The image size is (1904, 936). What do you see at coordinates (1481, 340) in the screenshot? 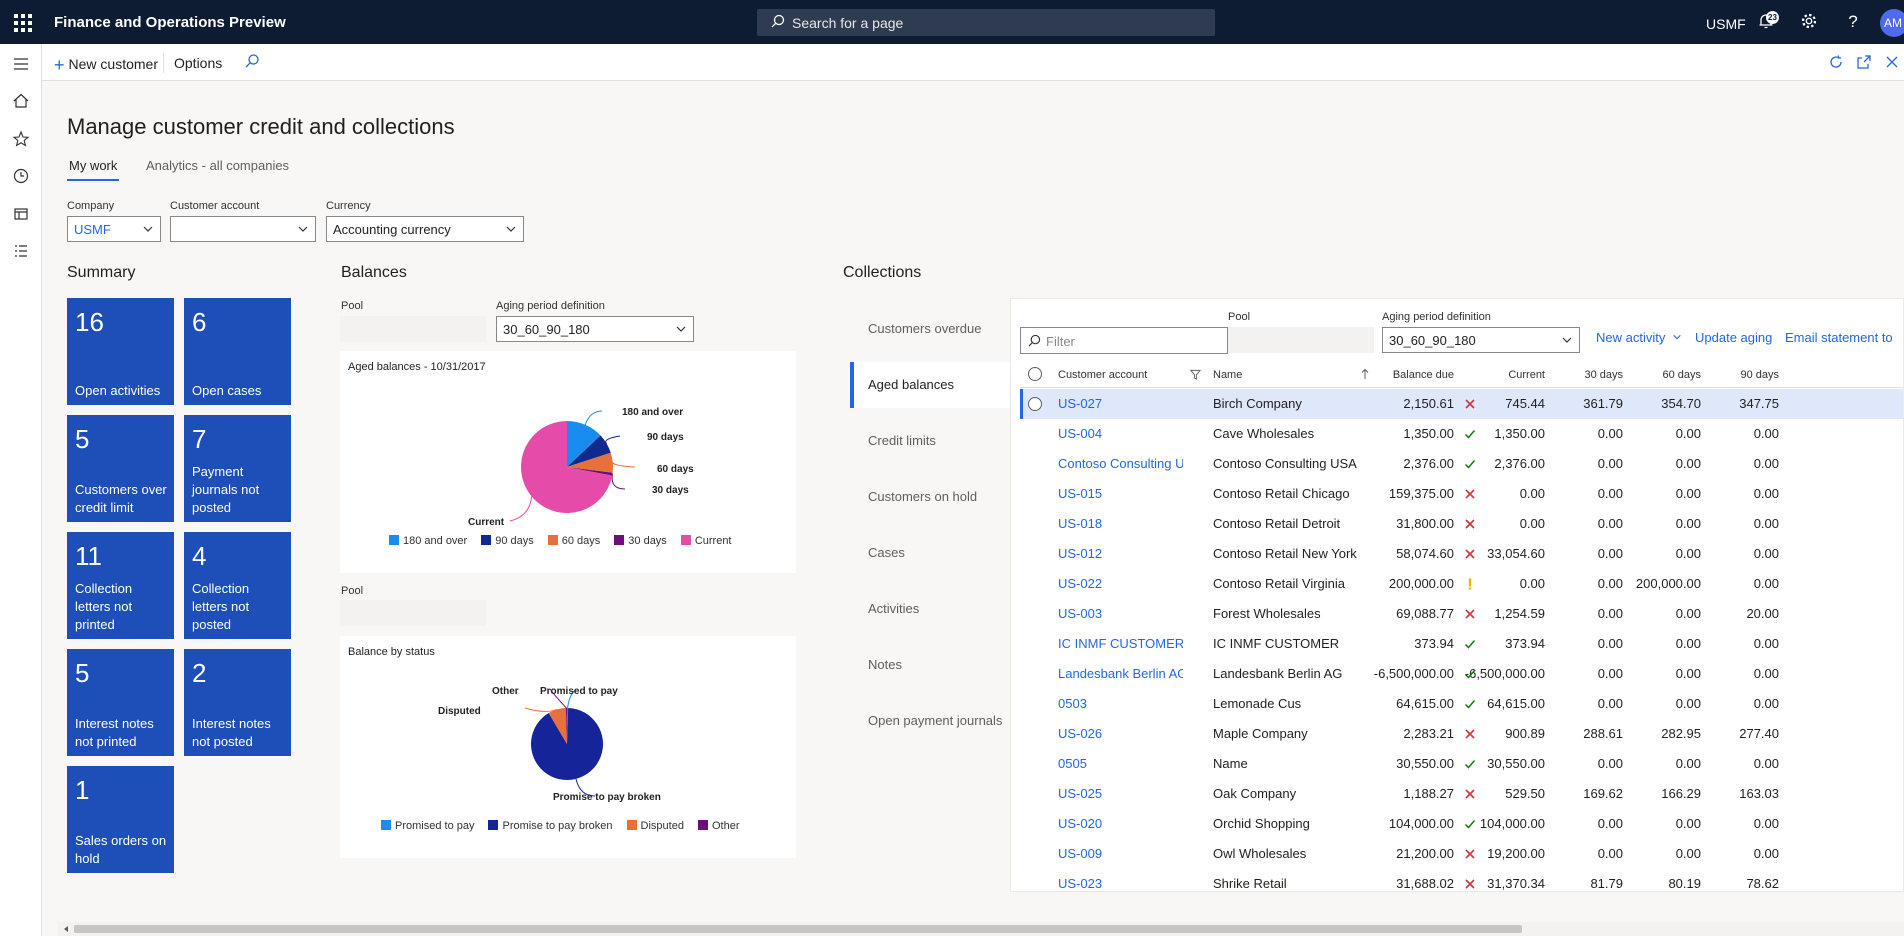
I see `grid-aging-select: 30_60_90_180` at bounding box center [1481, 340].